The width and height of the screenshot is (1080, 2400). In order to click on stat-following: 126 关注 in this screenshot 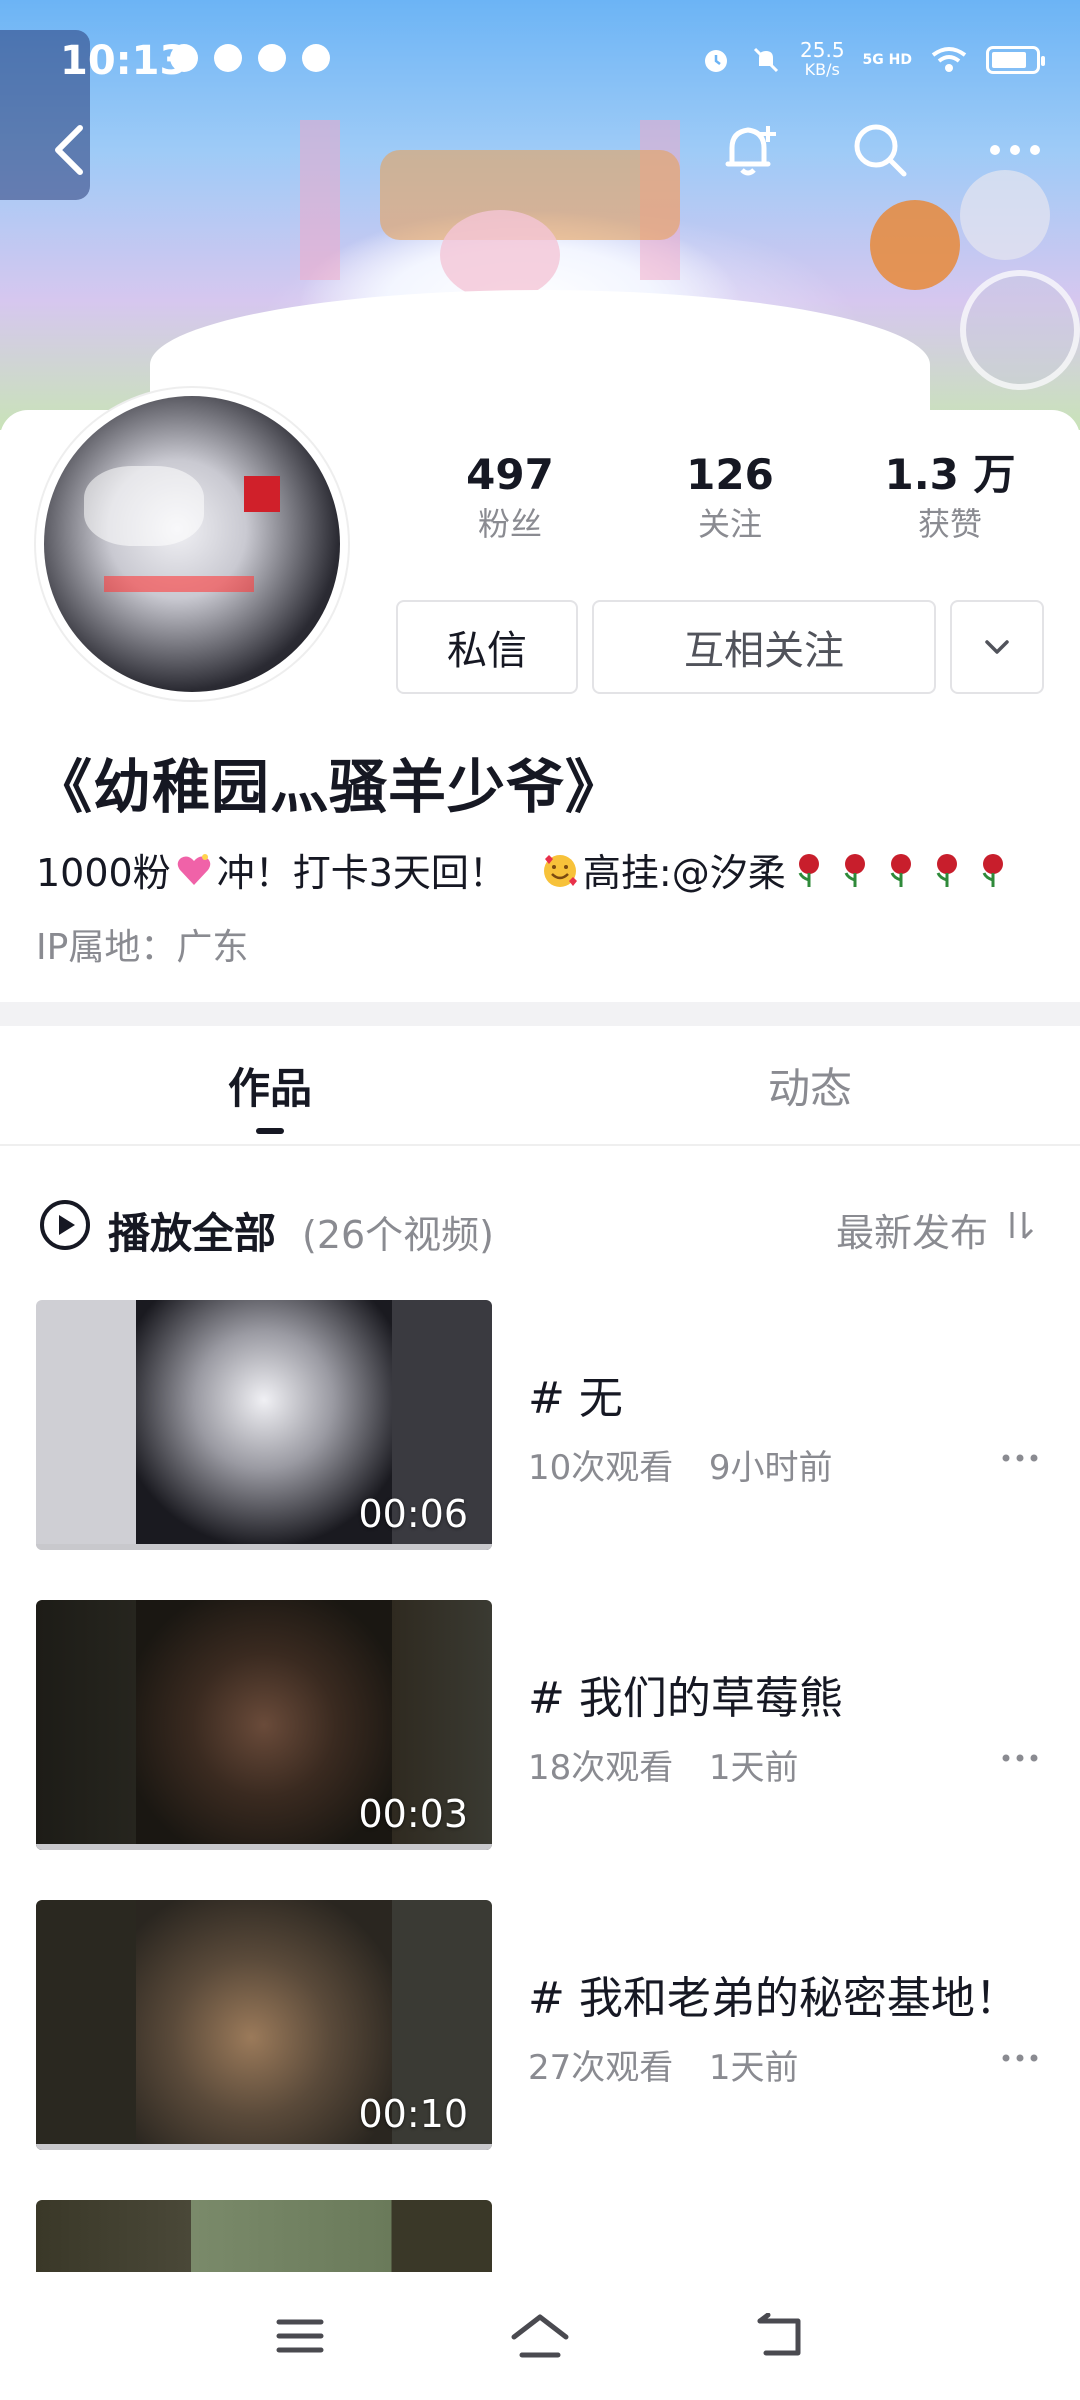, I will do `click(730, 498)`.